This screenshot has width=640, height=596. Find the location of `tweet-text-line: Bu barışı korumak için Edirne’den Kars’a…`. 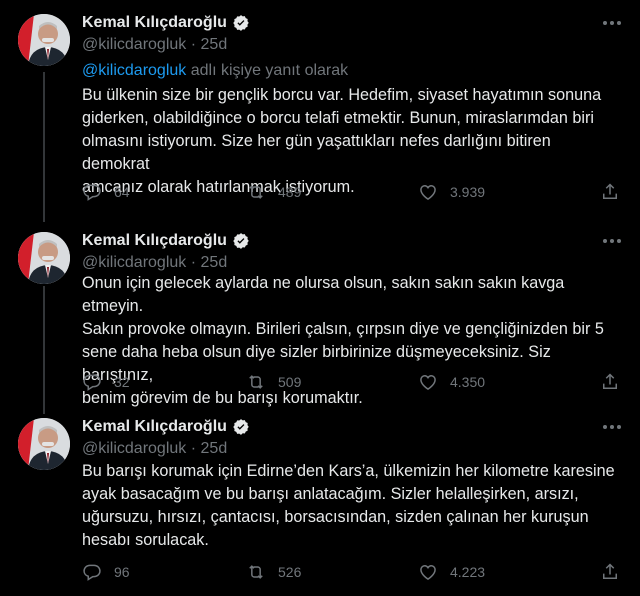

tweet-text-line: Bu barışı korumak için Edirne’den Kars’a… is located at coordinates (348, 471).